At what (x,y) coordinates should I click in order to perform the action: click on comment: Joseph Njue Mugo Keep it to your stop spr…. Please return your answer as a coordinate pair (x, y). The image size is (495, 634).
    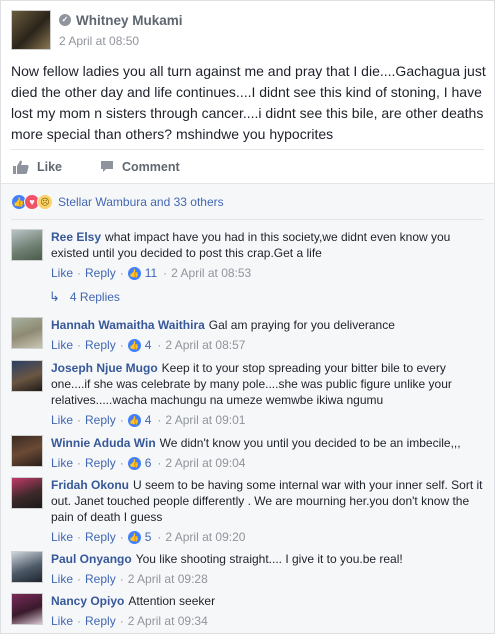
    Looking at the image, I should click on (248, 394).